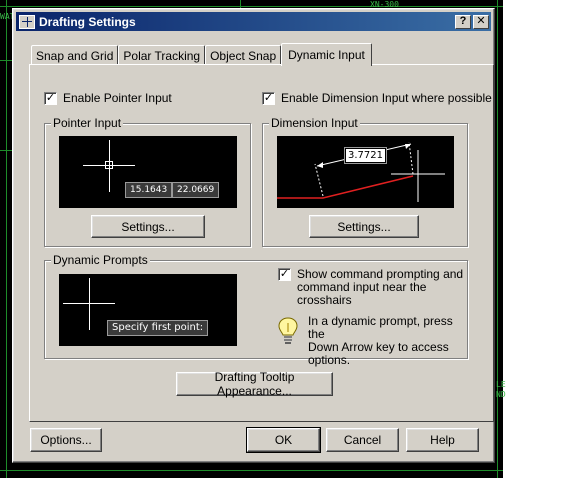  I want to click on help-button: Help, so click(442, 440).